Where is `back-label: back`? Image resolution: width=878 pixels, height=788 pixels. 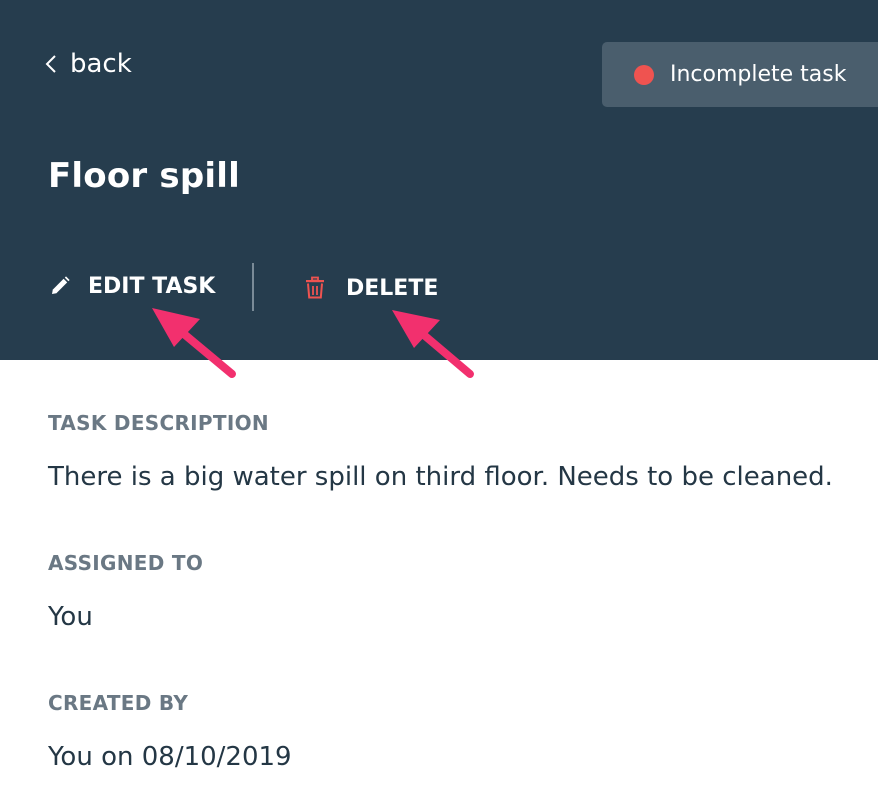
back-label: back is located at coordinates (101, 64).